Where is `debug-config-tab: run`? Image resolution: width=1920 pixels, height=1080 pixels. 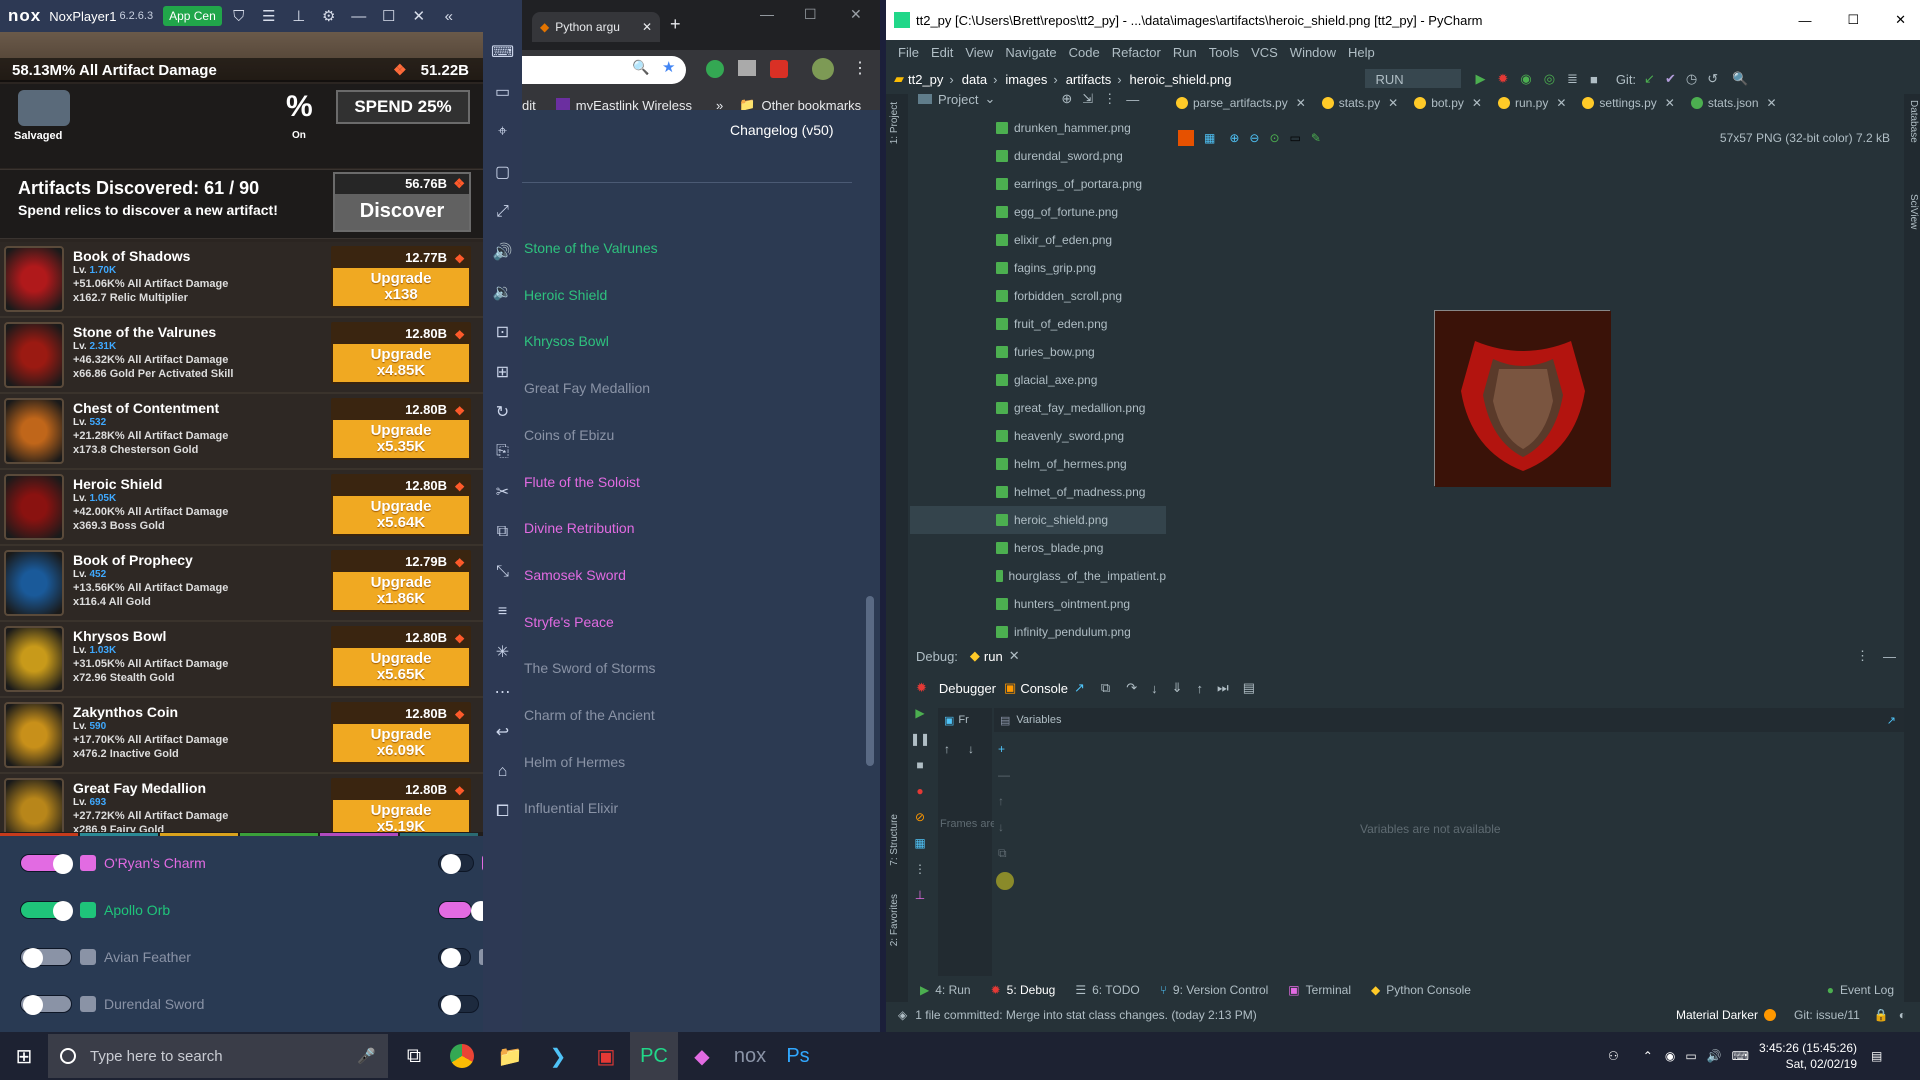
debug-config-tab: run is located at coordinates (993, 656).